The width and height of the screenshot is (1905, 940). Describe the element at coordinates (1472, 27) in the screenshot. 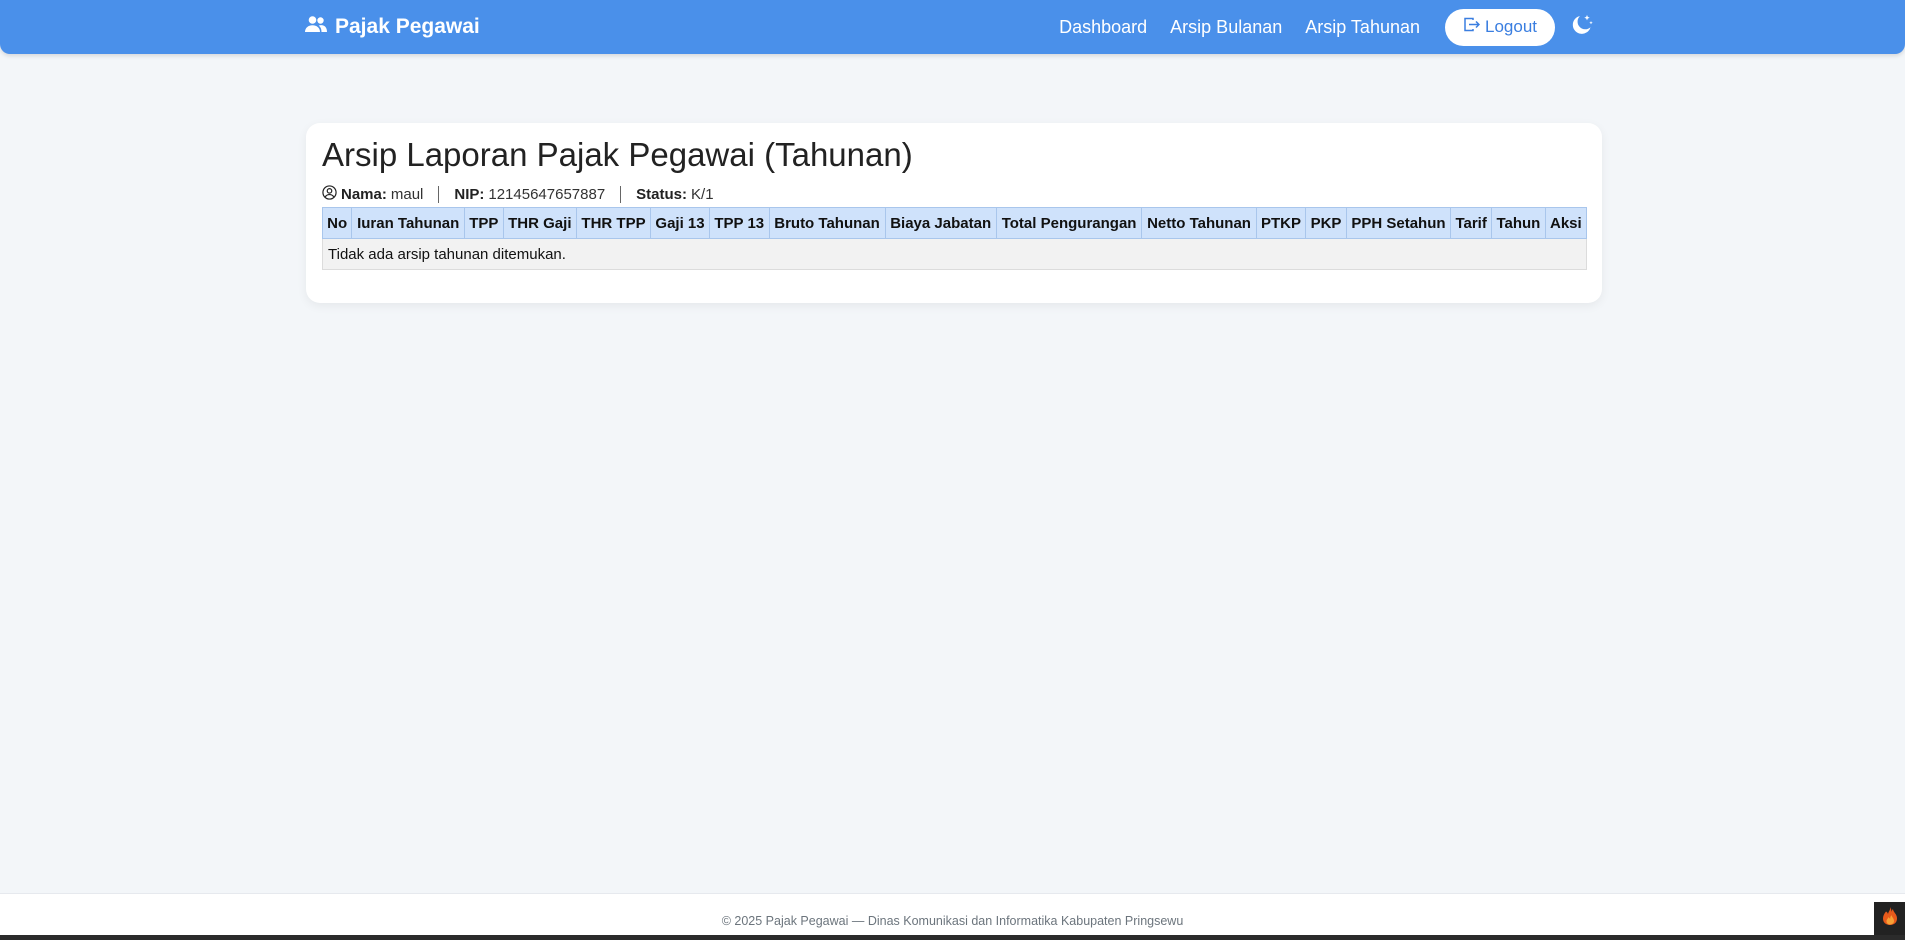

I see `logout-icon` at that location.